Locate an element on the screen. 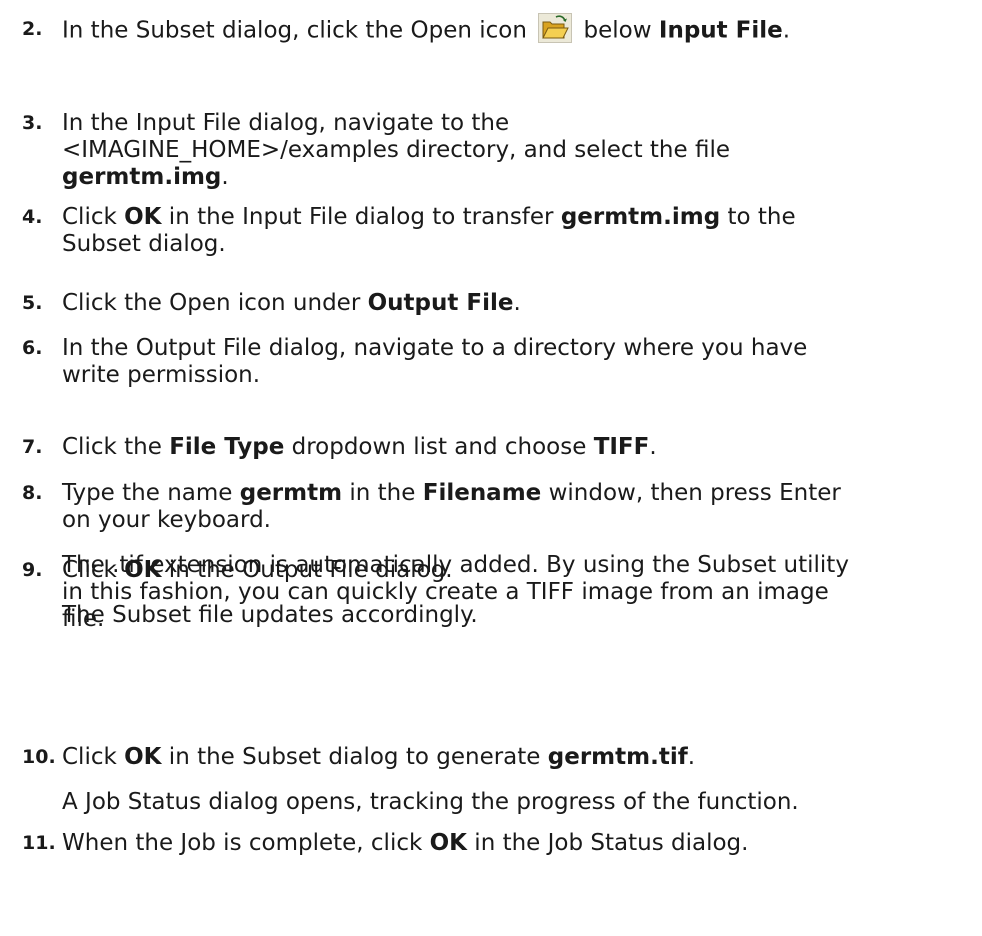  open-folder-icon is located at coordinates (555, 28).